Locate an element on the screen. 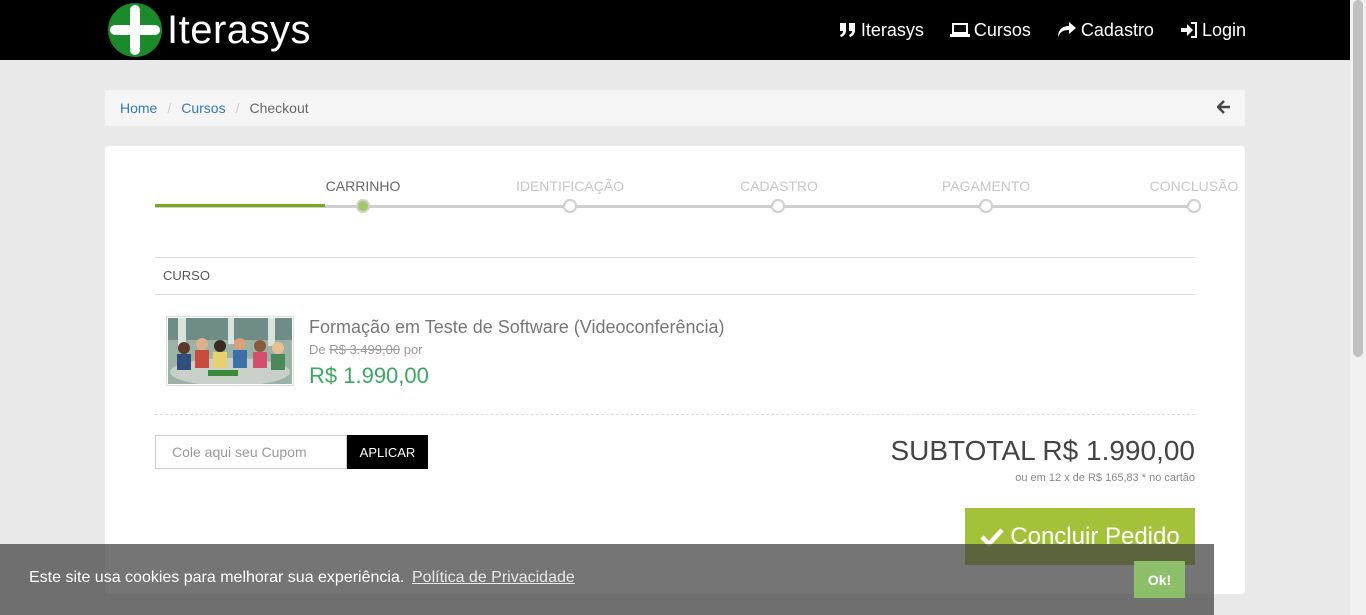  step-carrinho: CARRINHO is located at coordinates (363, 186).